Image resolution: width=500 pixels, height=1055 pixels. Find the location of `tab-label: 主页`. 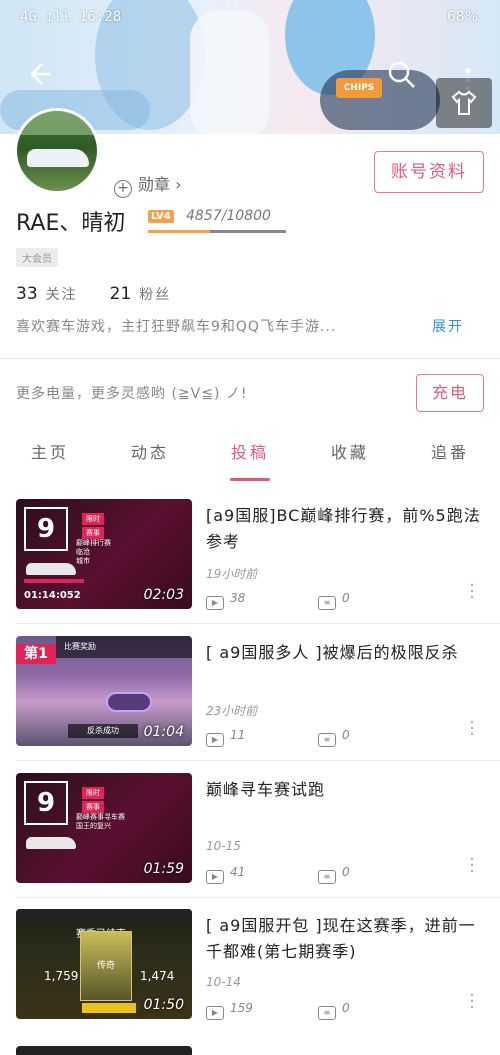

tab-label: 主页 is located at coordinates (49, 452).